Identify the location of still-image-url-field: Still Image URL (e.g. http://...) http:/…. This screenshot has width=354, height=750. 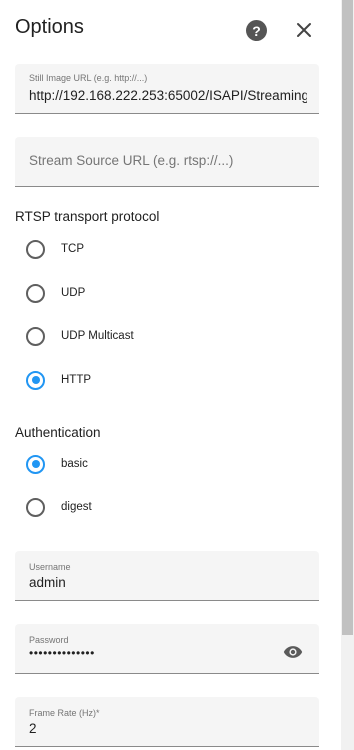
(167, 89).